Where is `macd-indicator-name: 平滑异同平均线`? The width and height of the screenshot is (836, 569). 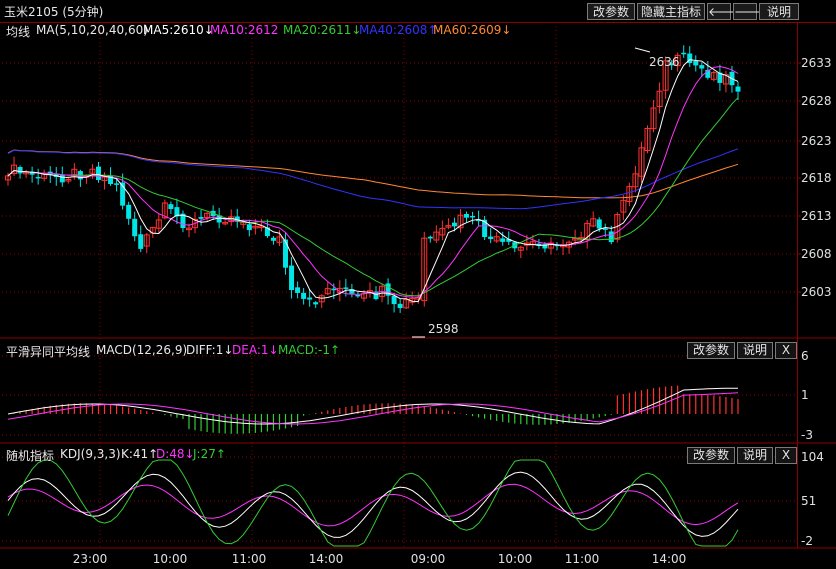
macd-indicator-name: 平滑异同平均线 is located at coordinates (48, 352).